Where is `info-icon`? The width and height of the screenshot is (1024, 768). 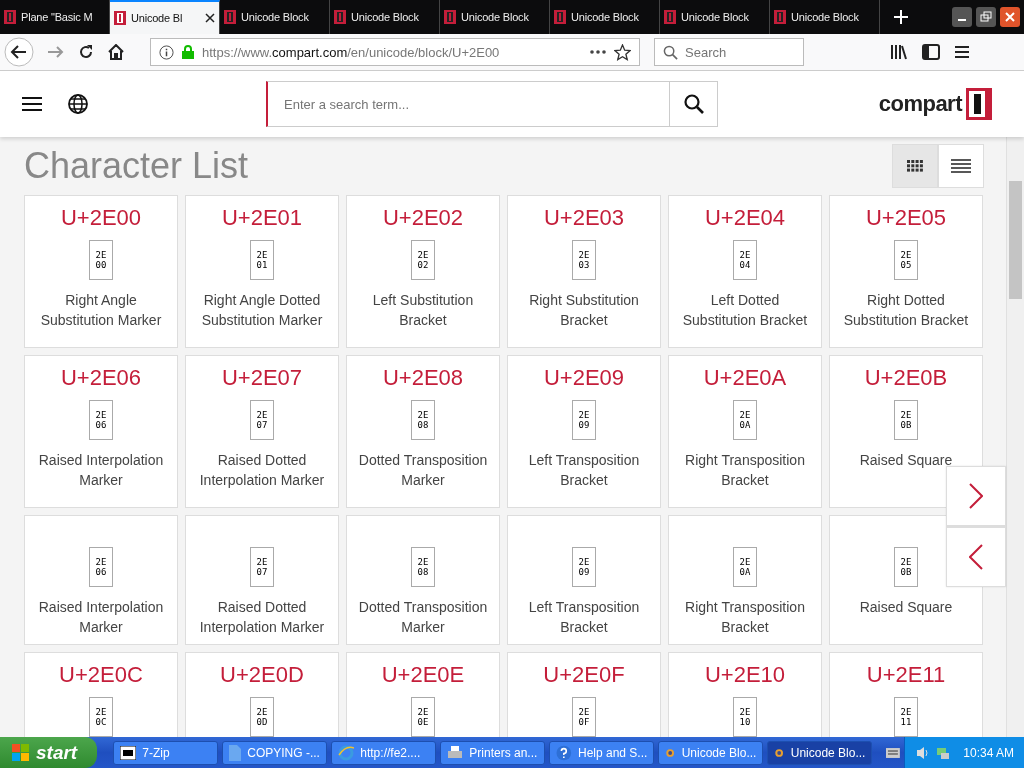 info-icon is located at coordinates (166, 52).